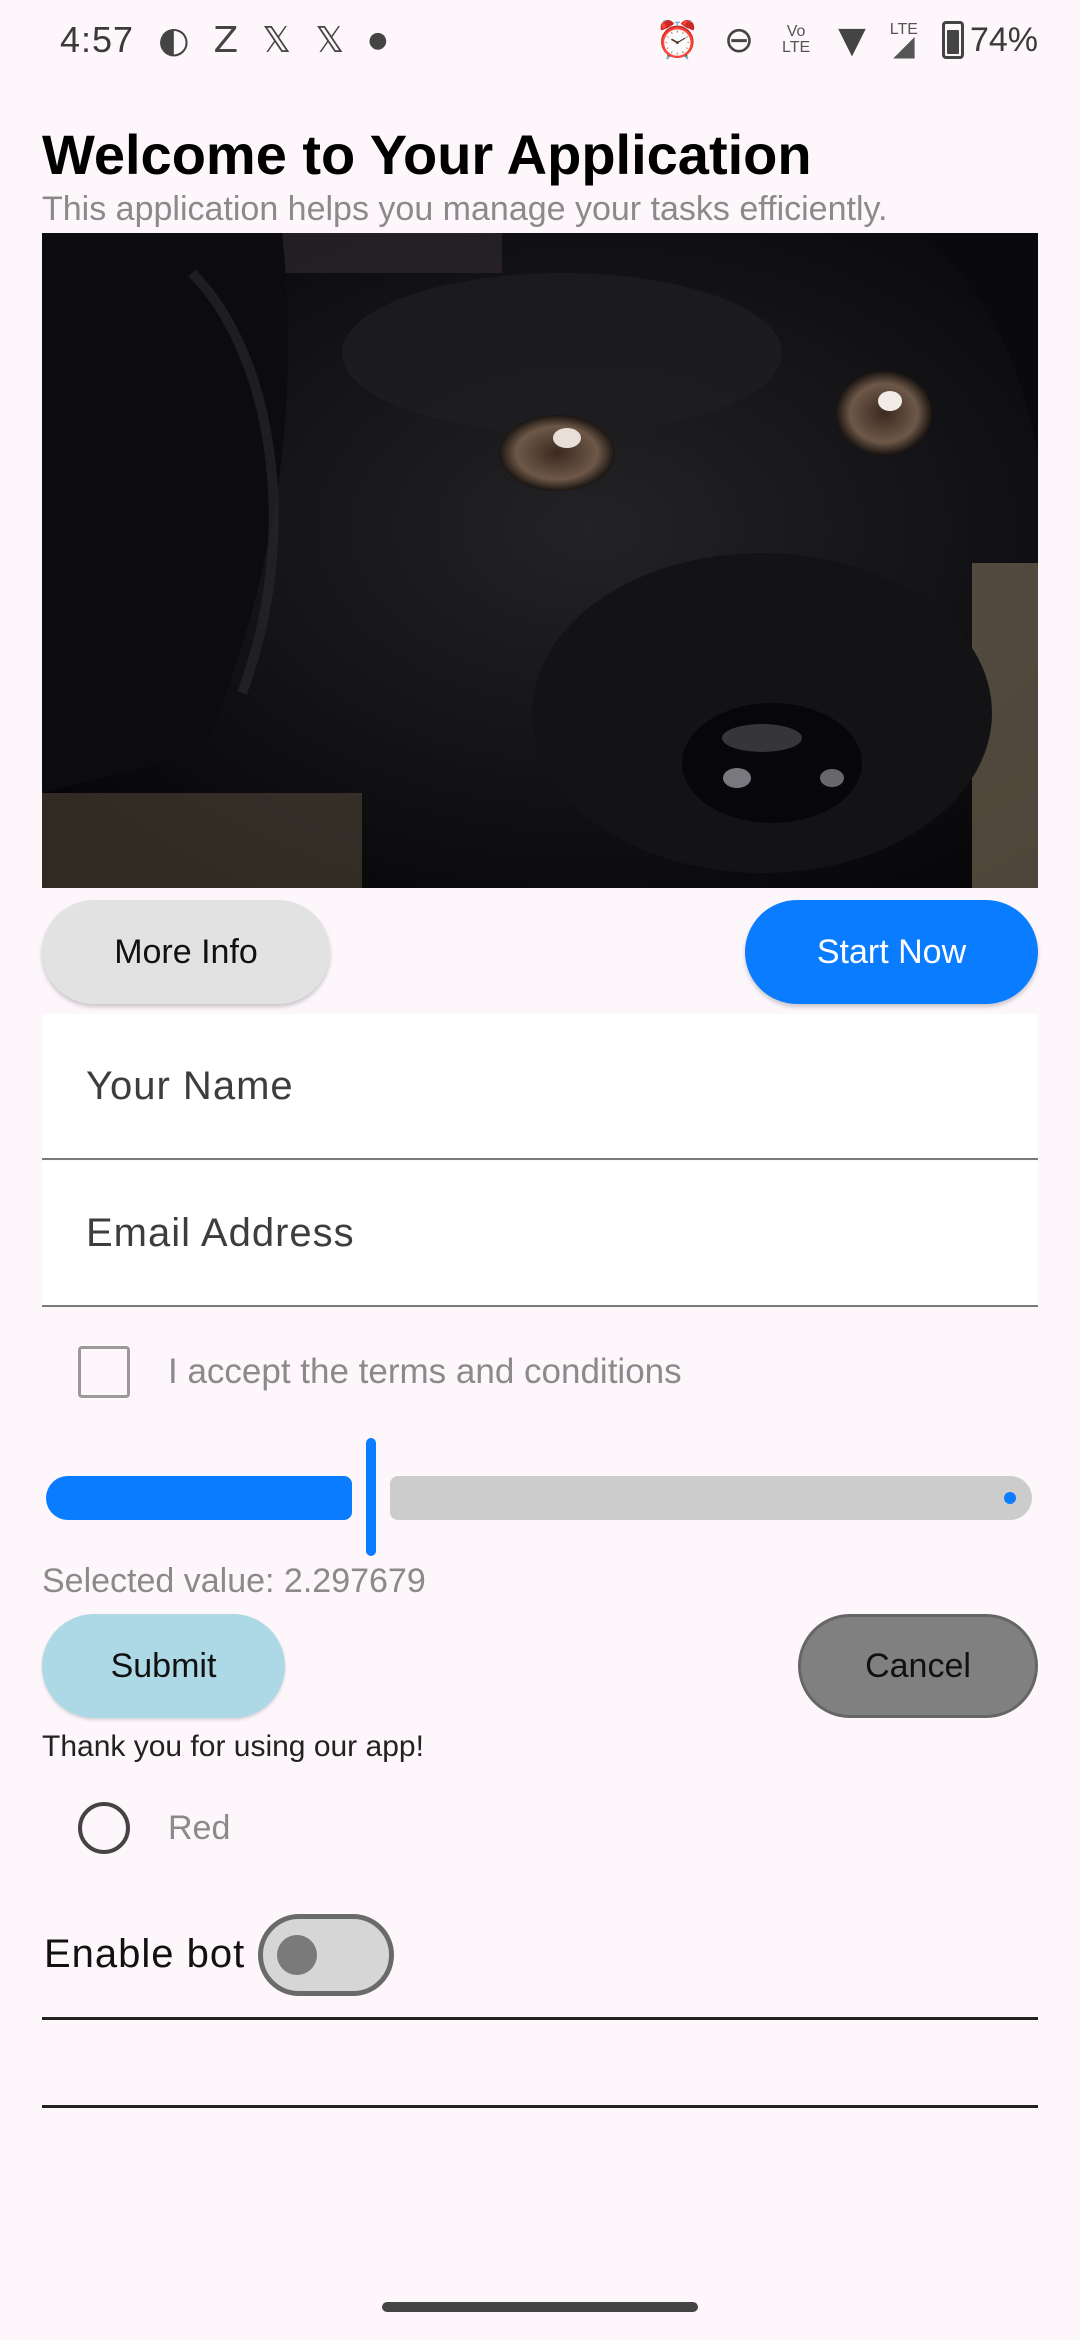 The width and height of the screenshot is (1080, 2340). I want to click on battery-percent: 74%, so click(1003, 39).